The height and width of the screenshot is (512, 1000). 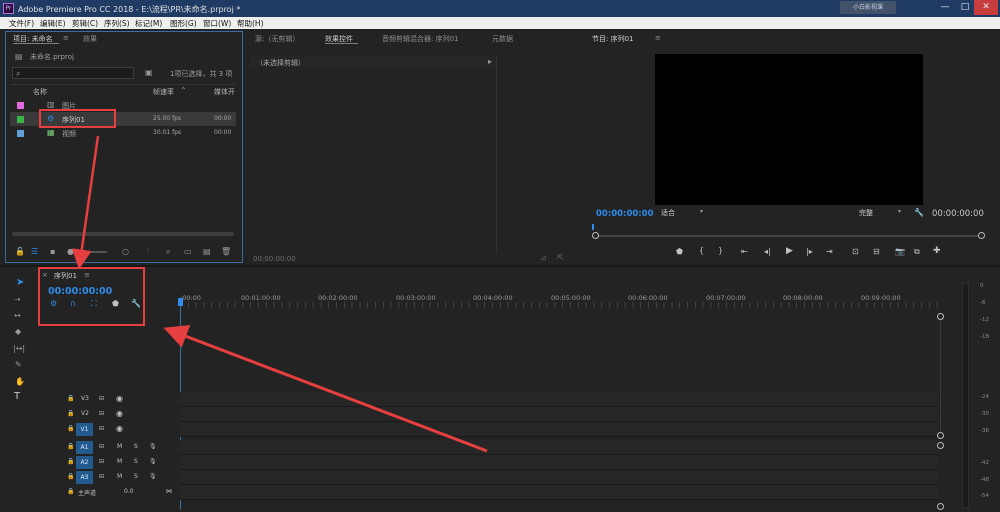 I want to click on menu-marker: 标记(M), so click(x=148, y=23).